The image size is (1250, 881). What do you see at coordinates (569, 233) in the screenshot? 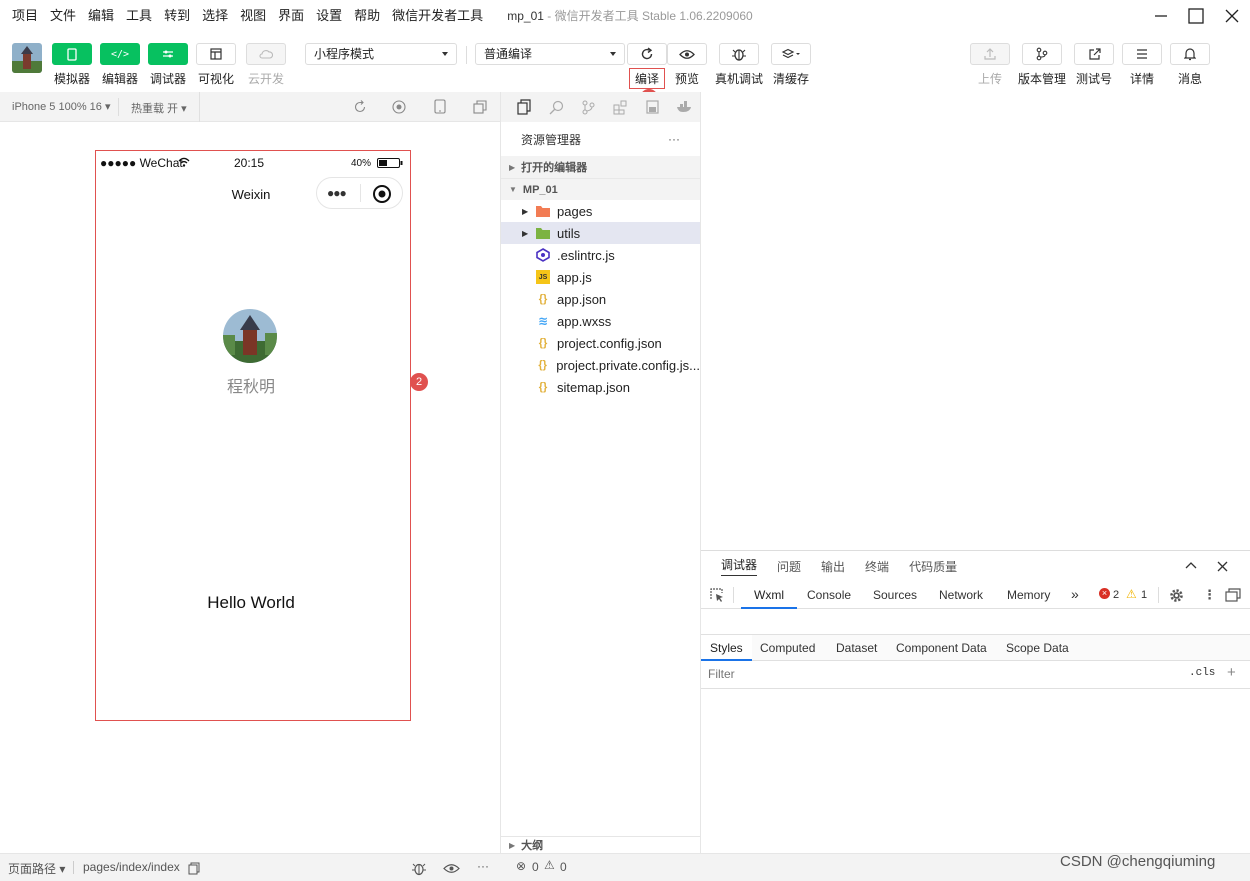
I see `tree-item-label: utils` at bounding box center [569, 233].